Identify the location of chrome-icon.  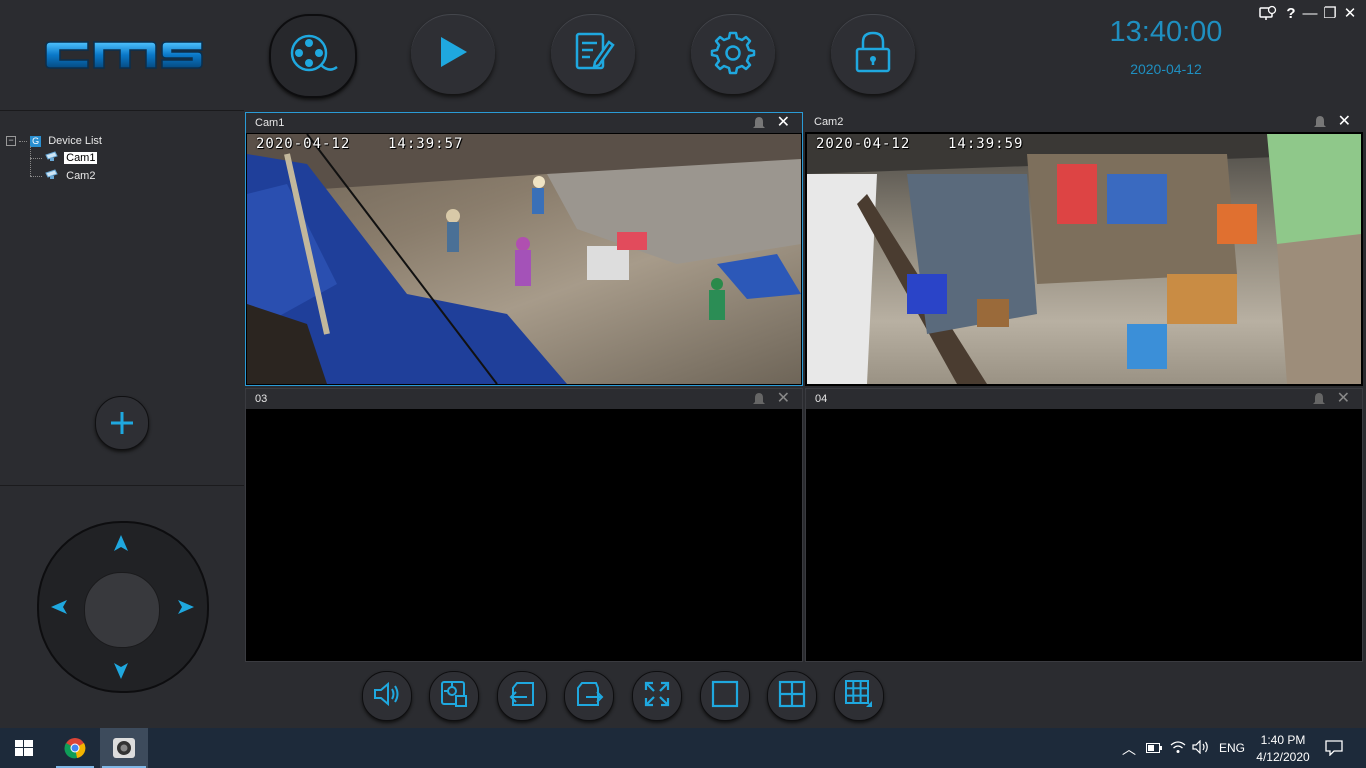
(75, 750).